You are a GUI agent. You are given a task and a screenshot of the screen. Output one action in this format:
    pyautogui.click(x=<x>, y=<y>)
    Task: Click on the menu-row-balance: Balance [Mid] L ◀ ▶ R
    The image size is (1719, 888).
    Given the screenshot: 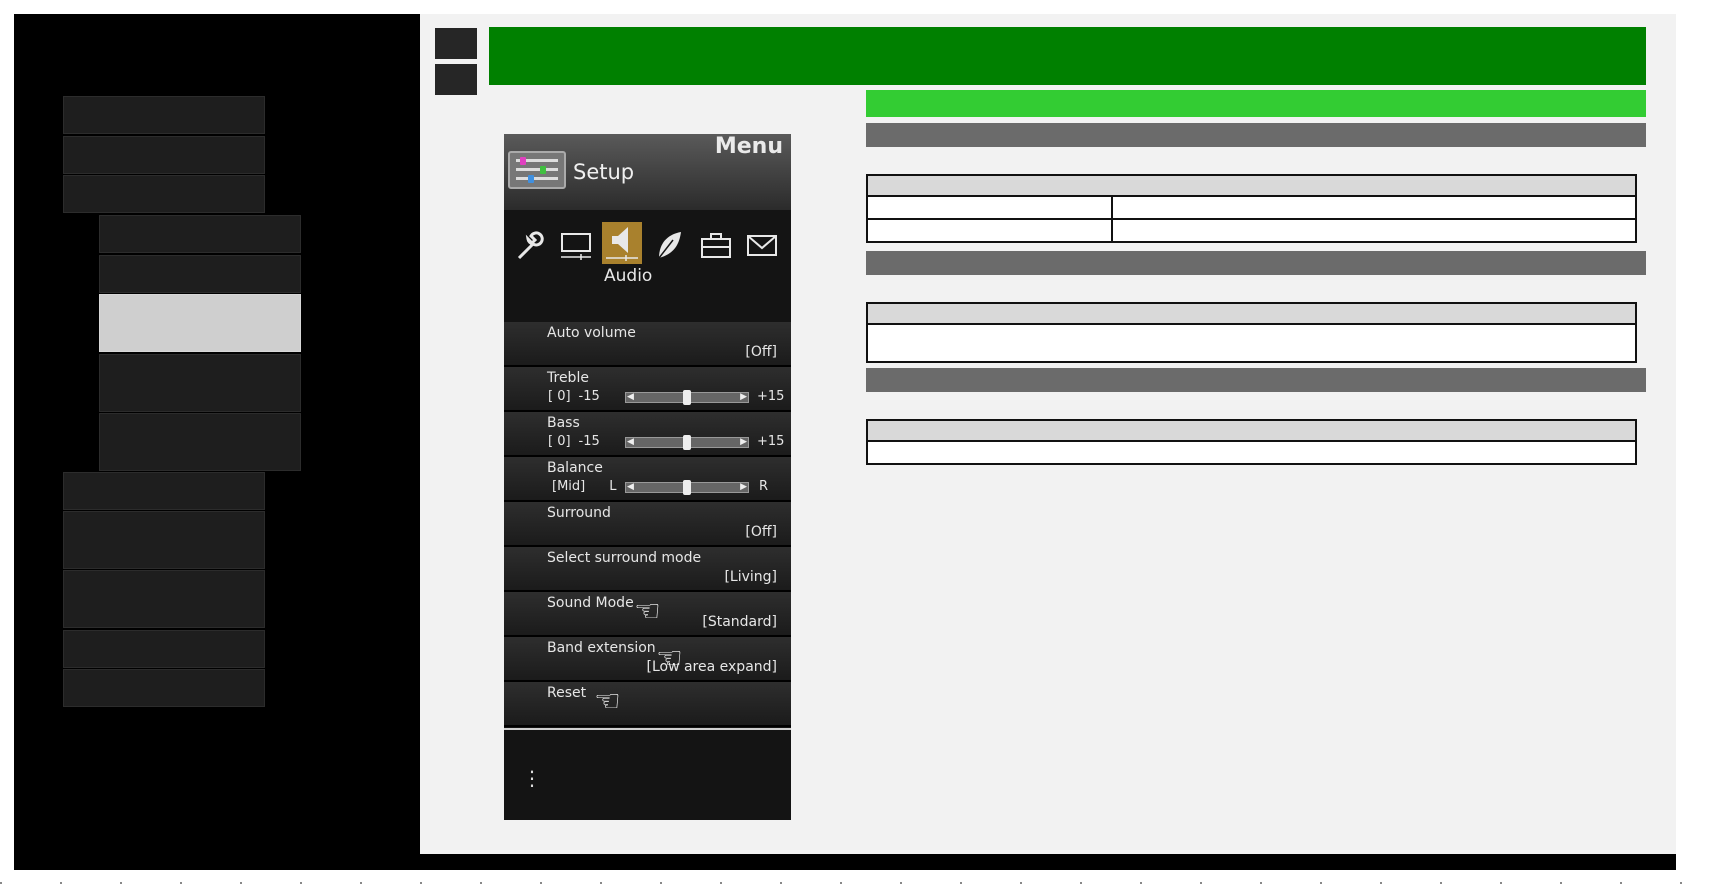 What is the action you would take?
    pyautogui.click(x=647, y=479)
    